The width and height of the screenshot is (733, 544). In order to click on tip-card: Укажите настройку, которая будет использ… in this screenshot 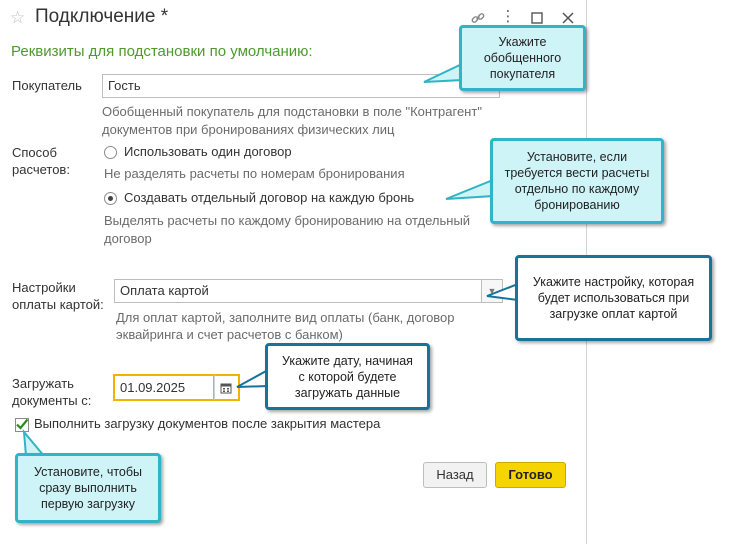, I will do `click(613, 298)`.